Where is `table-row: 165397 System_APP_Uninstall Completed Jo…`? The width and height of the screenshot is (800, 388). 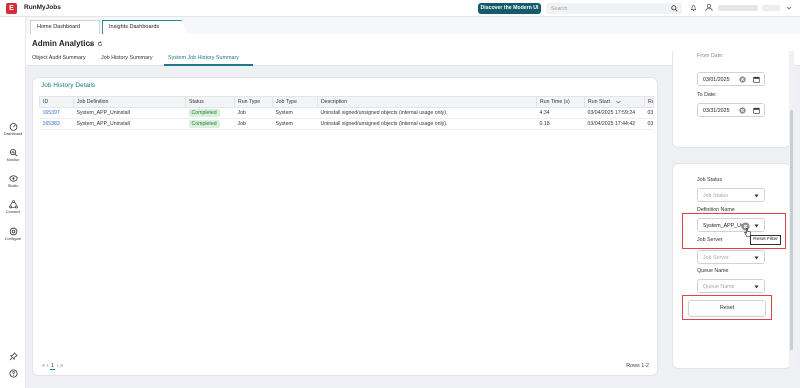
table-row: 165397 System_APP_Uninstall Completed Jo… is located at coordinates (346, 113).